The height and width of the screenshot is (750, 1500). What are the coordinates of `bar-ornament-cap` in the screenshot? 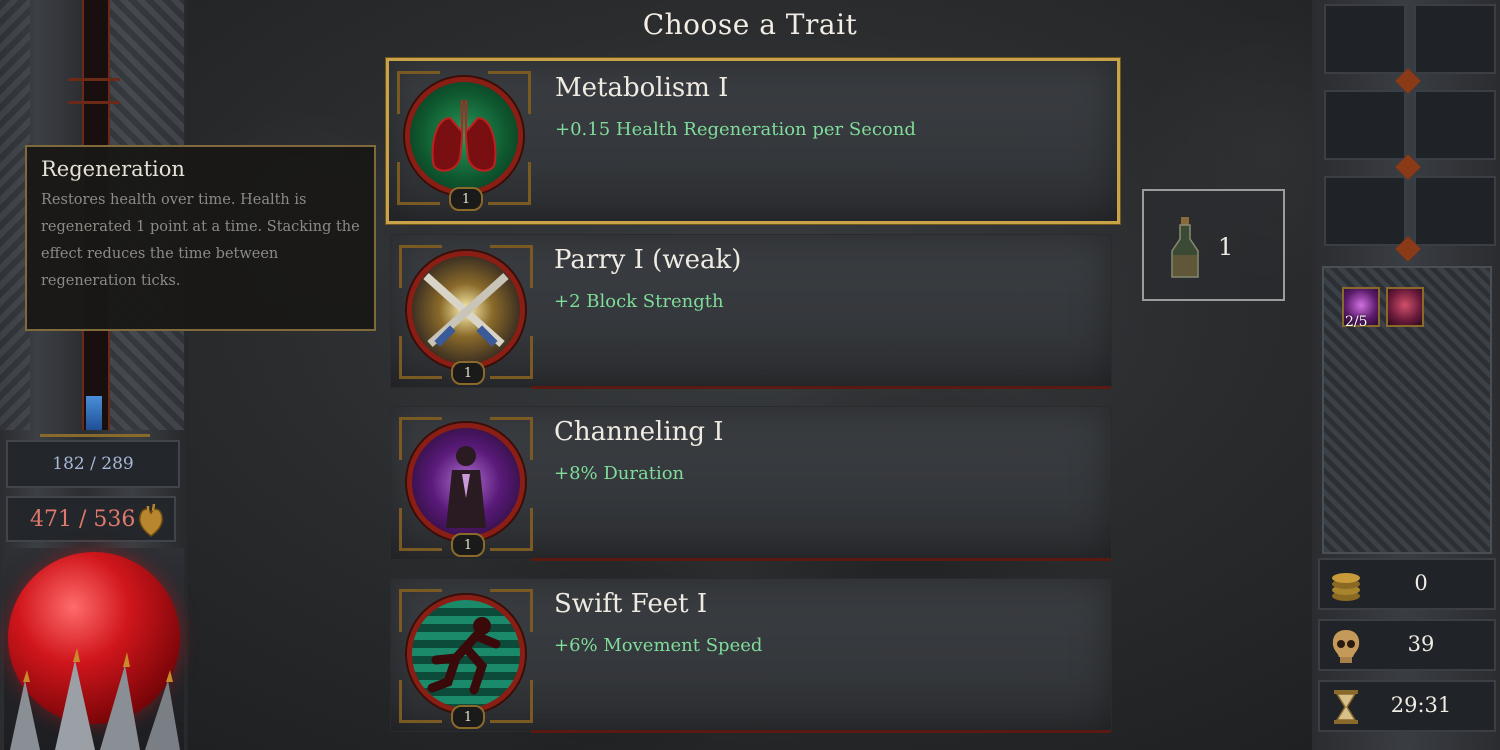 It's located at (95, 412).